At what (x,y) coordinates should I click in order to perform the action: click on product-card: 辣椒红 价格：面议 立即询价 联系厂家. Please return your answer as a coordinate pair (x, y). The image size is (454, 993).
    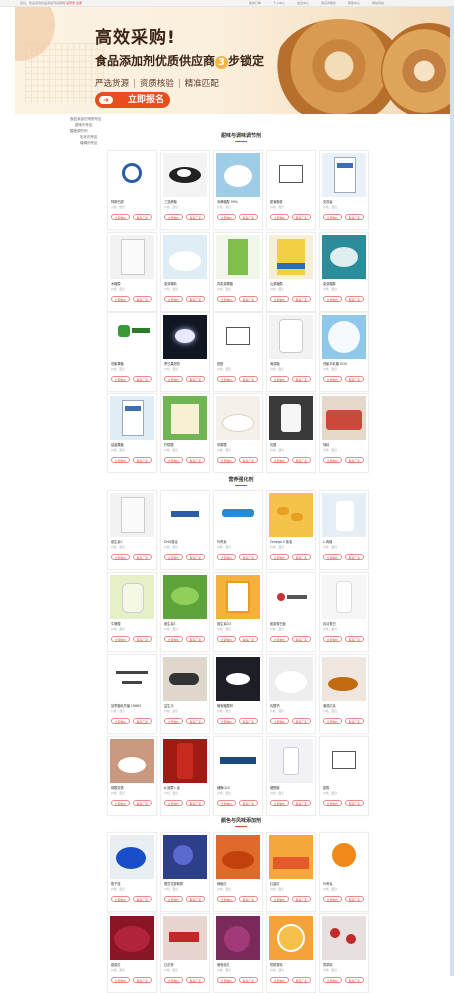
    Looking at the image, I should click on (238, 872).